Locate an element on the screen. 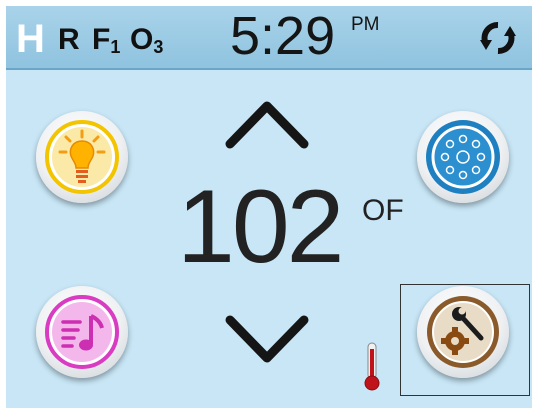 The width and height of the screenshot is (539, 413). sync-icon is located at coordinates (498, 38).